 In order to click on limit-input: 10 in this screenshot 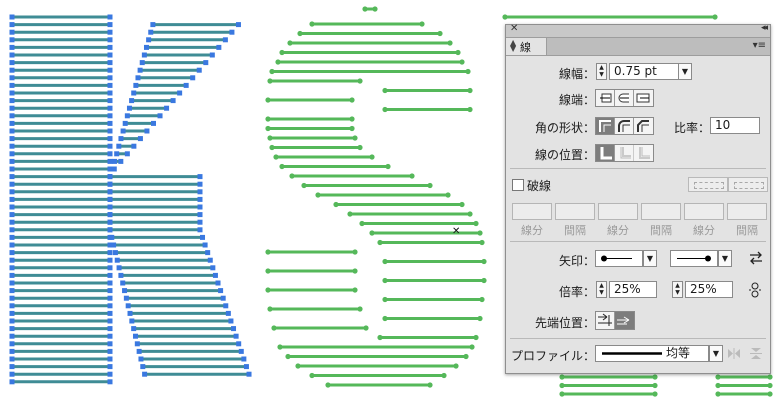, I will do `click(735, 125)`.